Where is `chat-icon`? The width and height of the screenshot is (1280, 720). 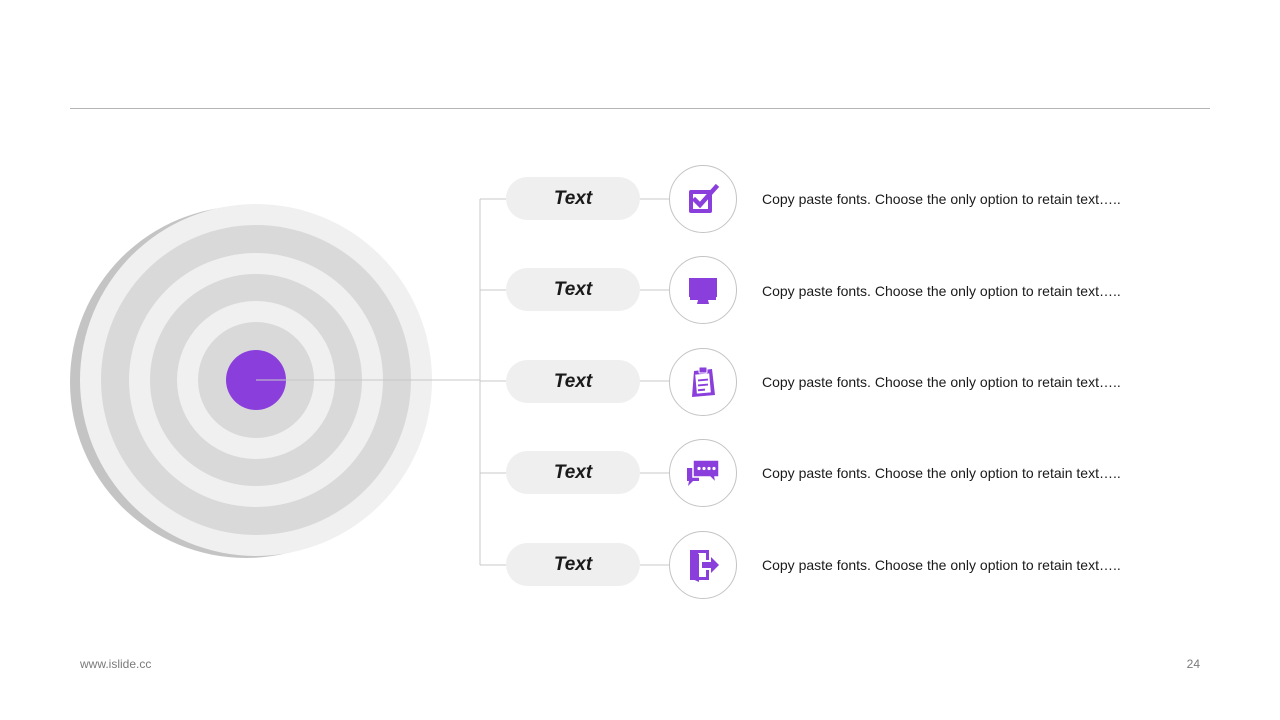 chat-icon is located at coordinates (703, 472).